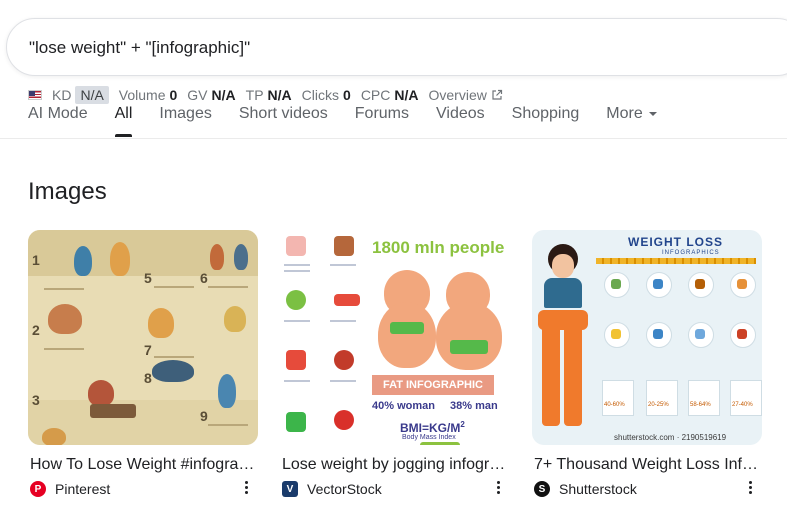  I want to click on cpc-value: N/A, so click(406, 95).